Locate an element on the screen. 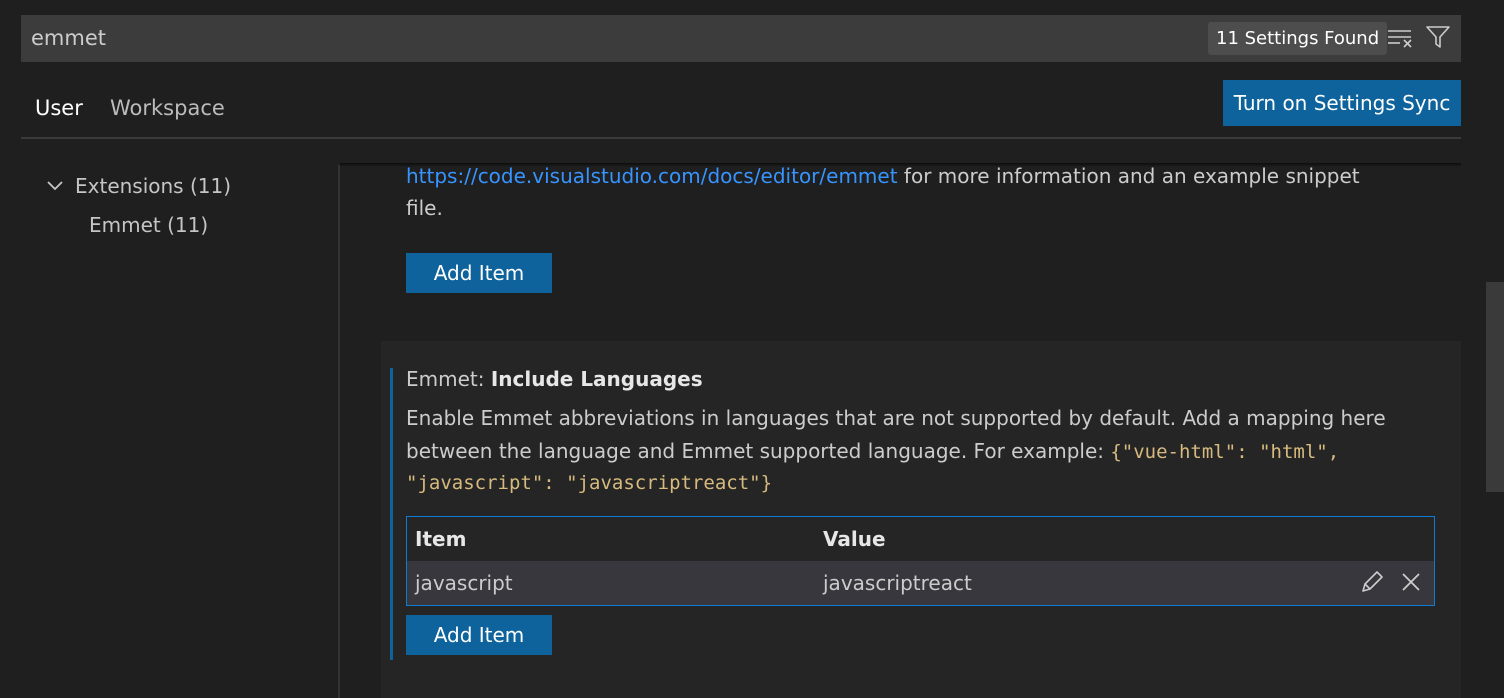  row-item: javascript is located at coordinates (464, 583).